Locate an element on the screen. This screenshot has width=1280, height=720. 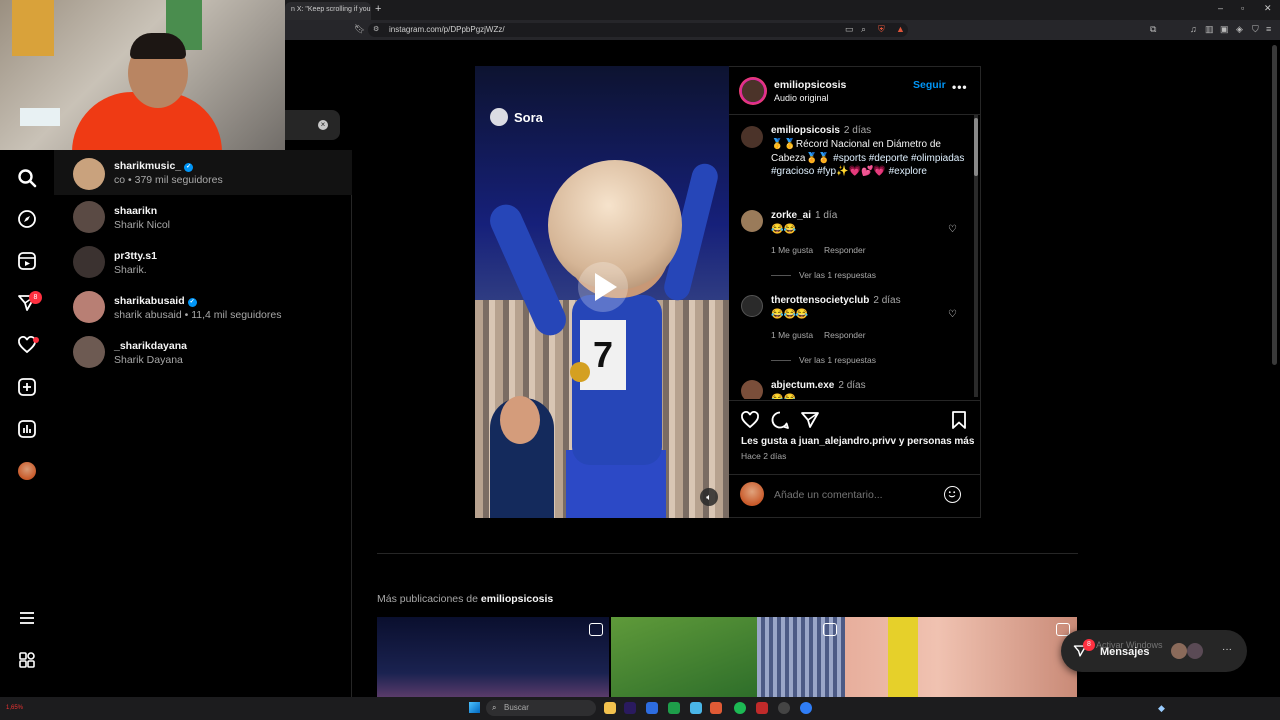
close-window-button: ✕ is located at coordinates (1268, 8).